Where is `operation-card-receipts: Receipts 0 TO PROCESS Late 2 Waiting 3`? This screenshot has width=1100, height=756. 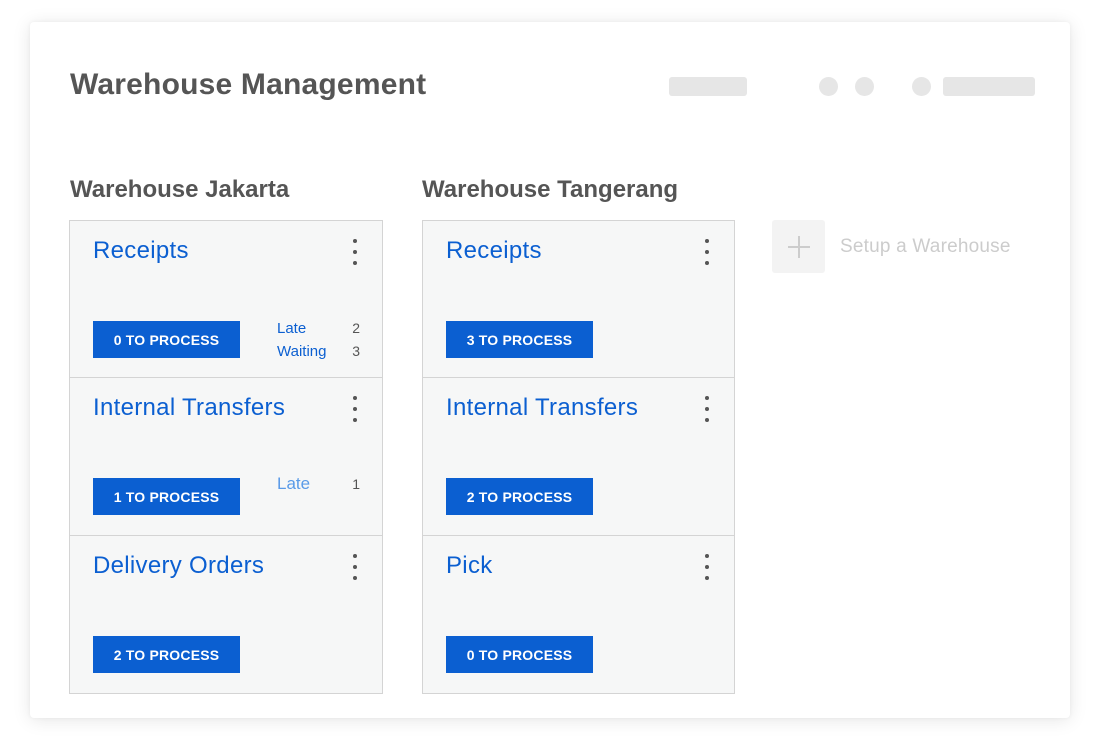 operation-card-receipts: Receipts 0 TO PROCESS Late 2 Waiting 3 is located at coordinates (226, 299).